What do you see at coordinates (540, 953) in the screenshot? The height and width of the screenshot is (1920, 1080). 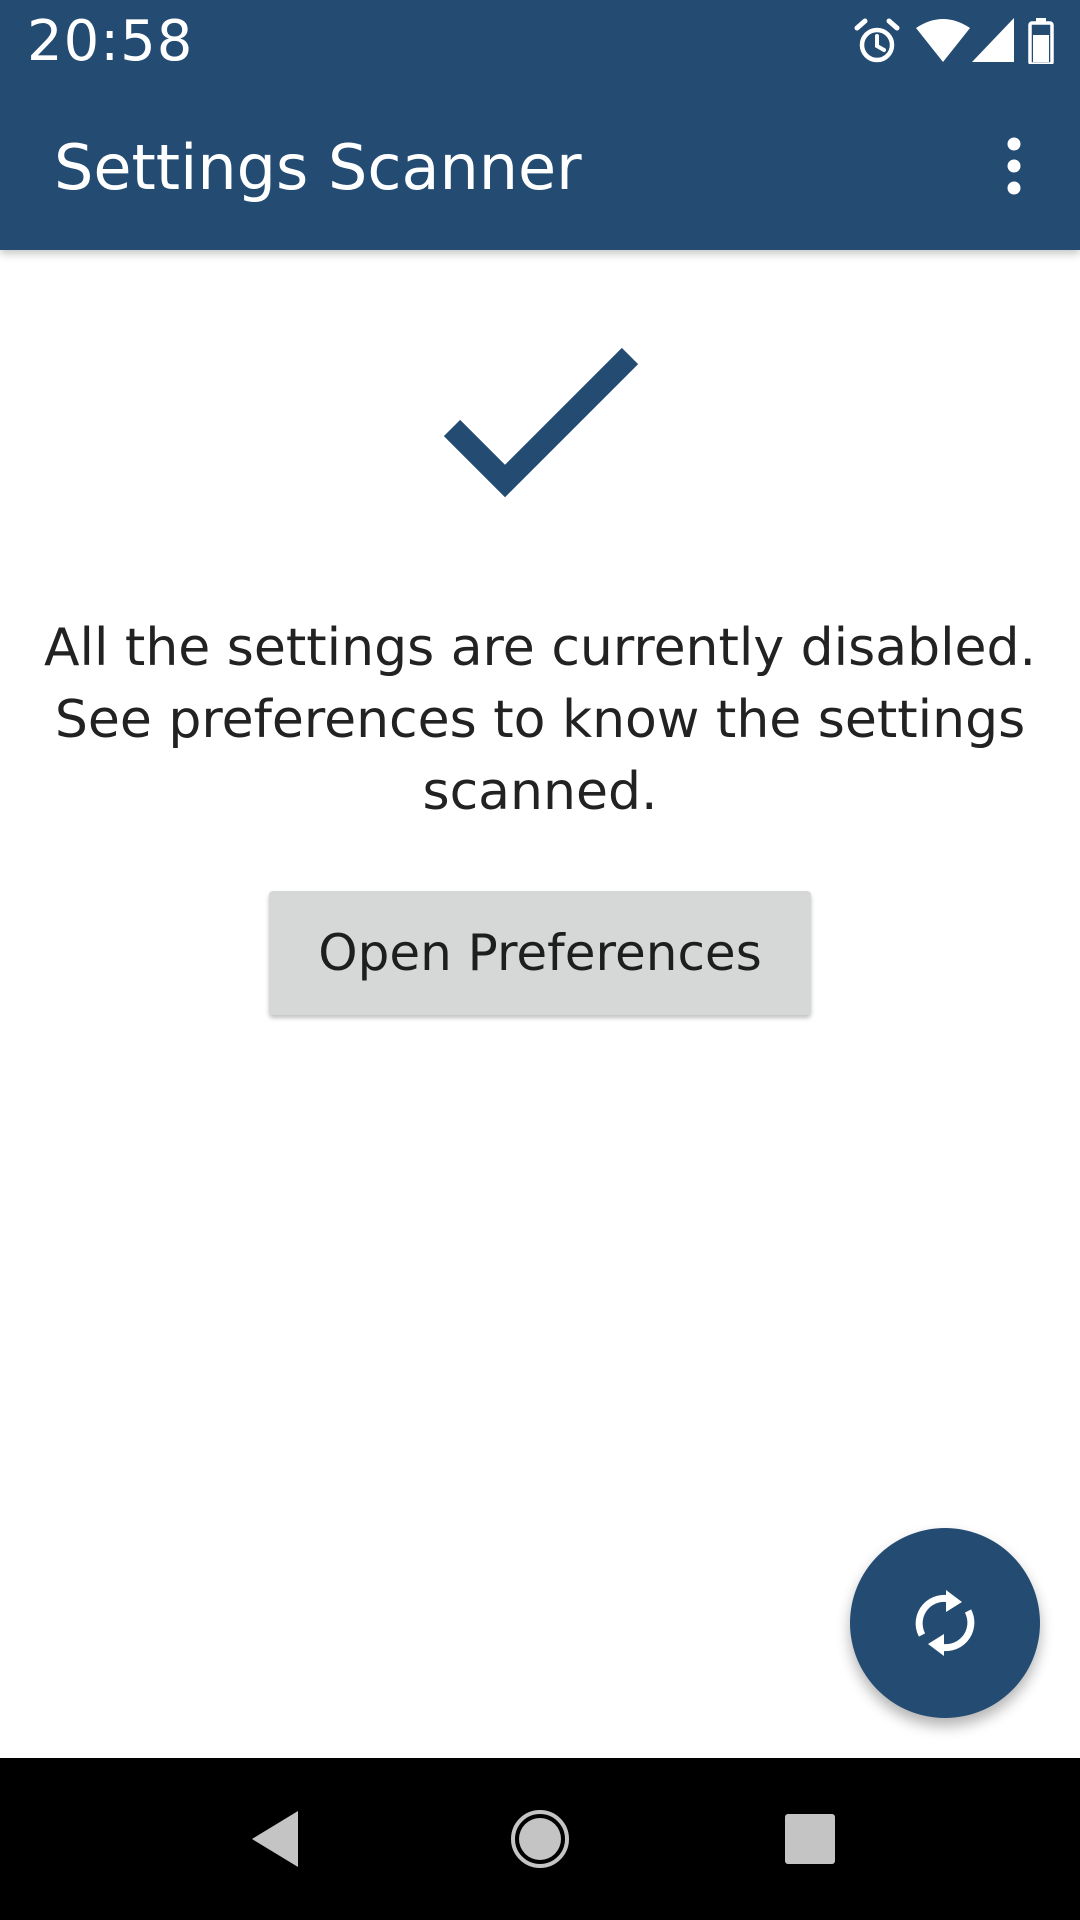 I see `open-preferences-button: Open Preferences` at bounding box center [540, 953].